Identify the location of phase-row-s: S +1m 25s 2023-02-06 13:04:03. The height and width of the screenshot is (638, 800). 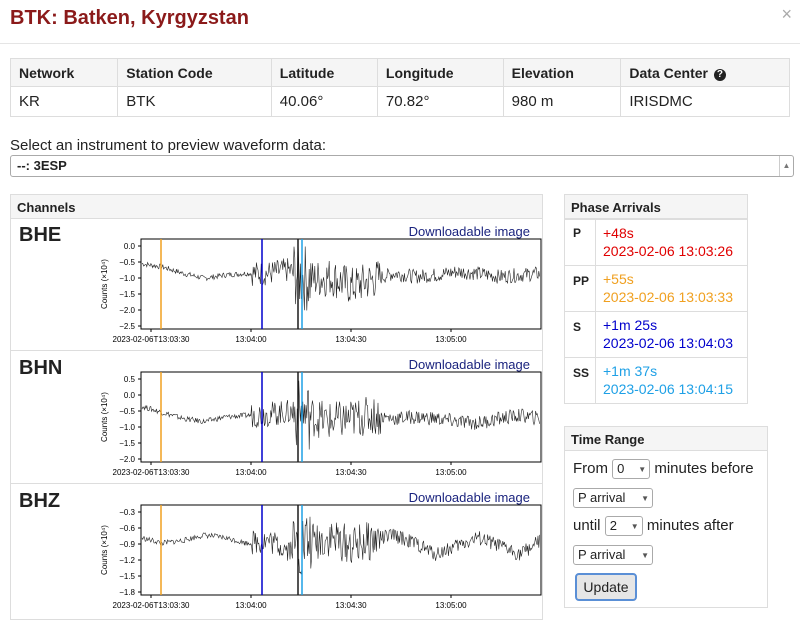
(656, 334).